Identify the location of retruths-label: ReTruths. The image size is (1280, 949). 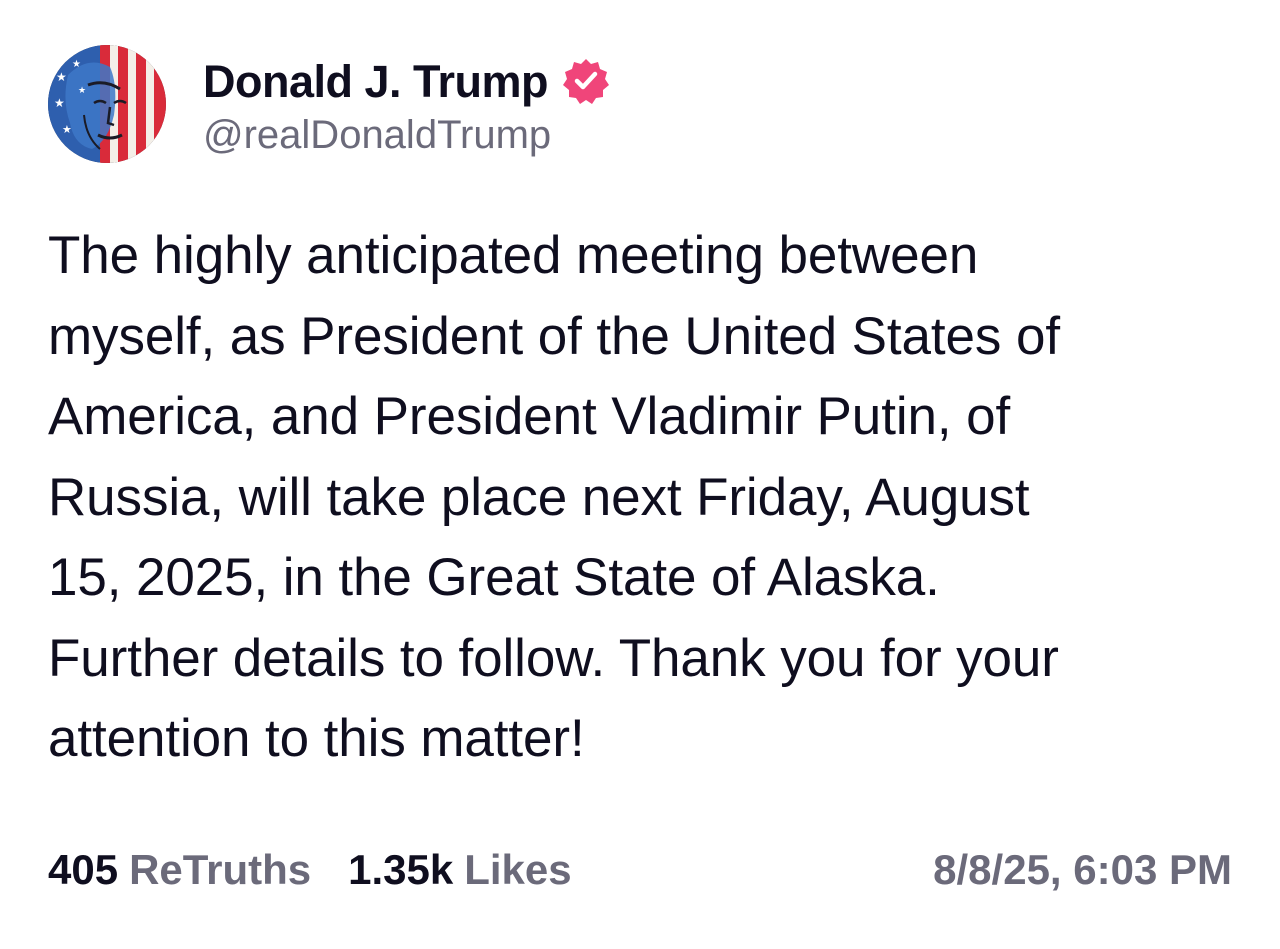
(220, 869).